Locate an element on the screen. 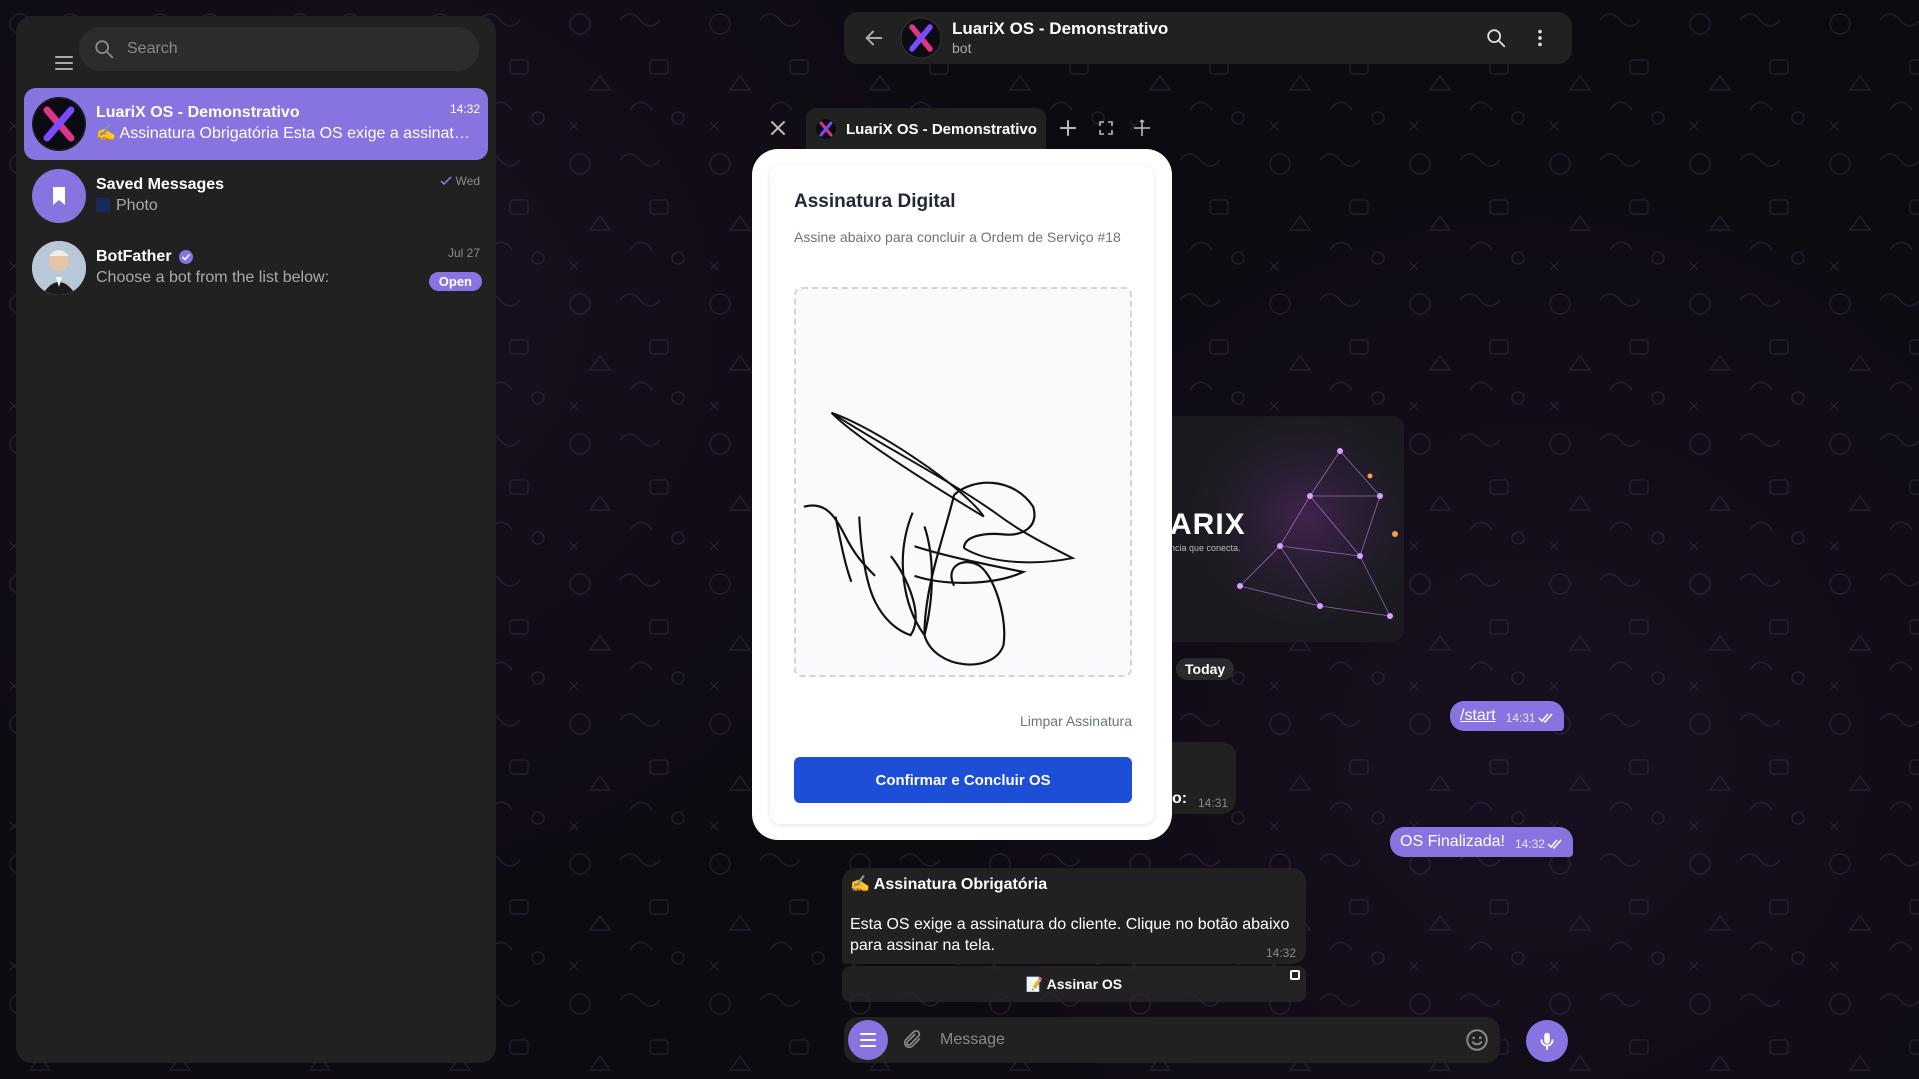 The height and width of the screenshot is (1079, 1919). microphone-icon is located at coordinates (1547, 1041).